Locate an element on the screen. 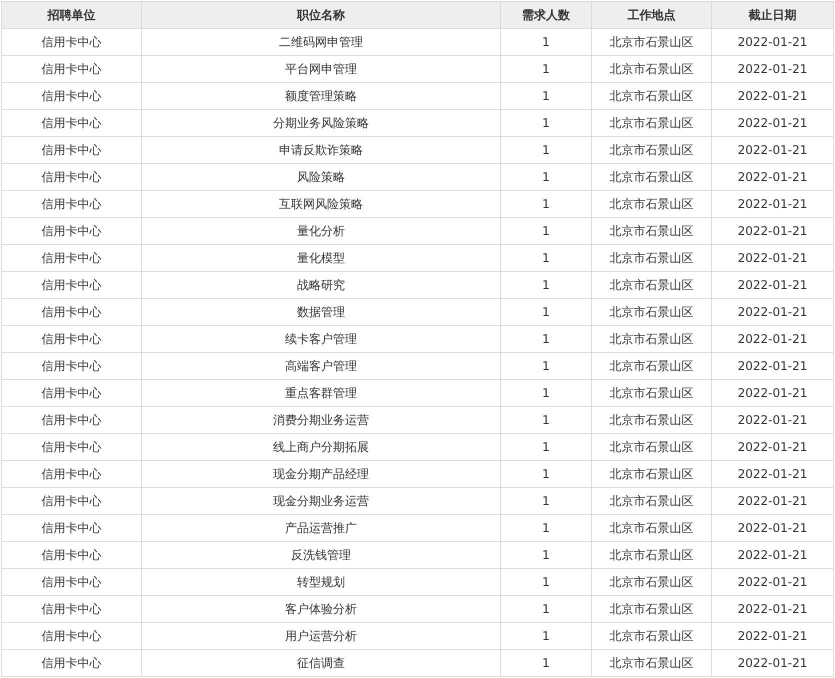  table-cell: 风险策略 is located at coordinates (321, 177).